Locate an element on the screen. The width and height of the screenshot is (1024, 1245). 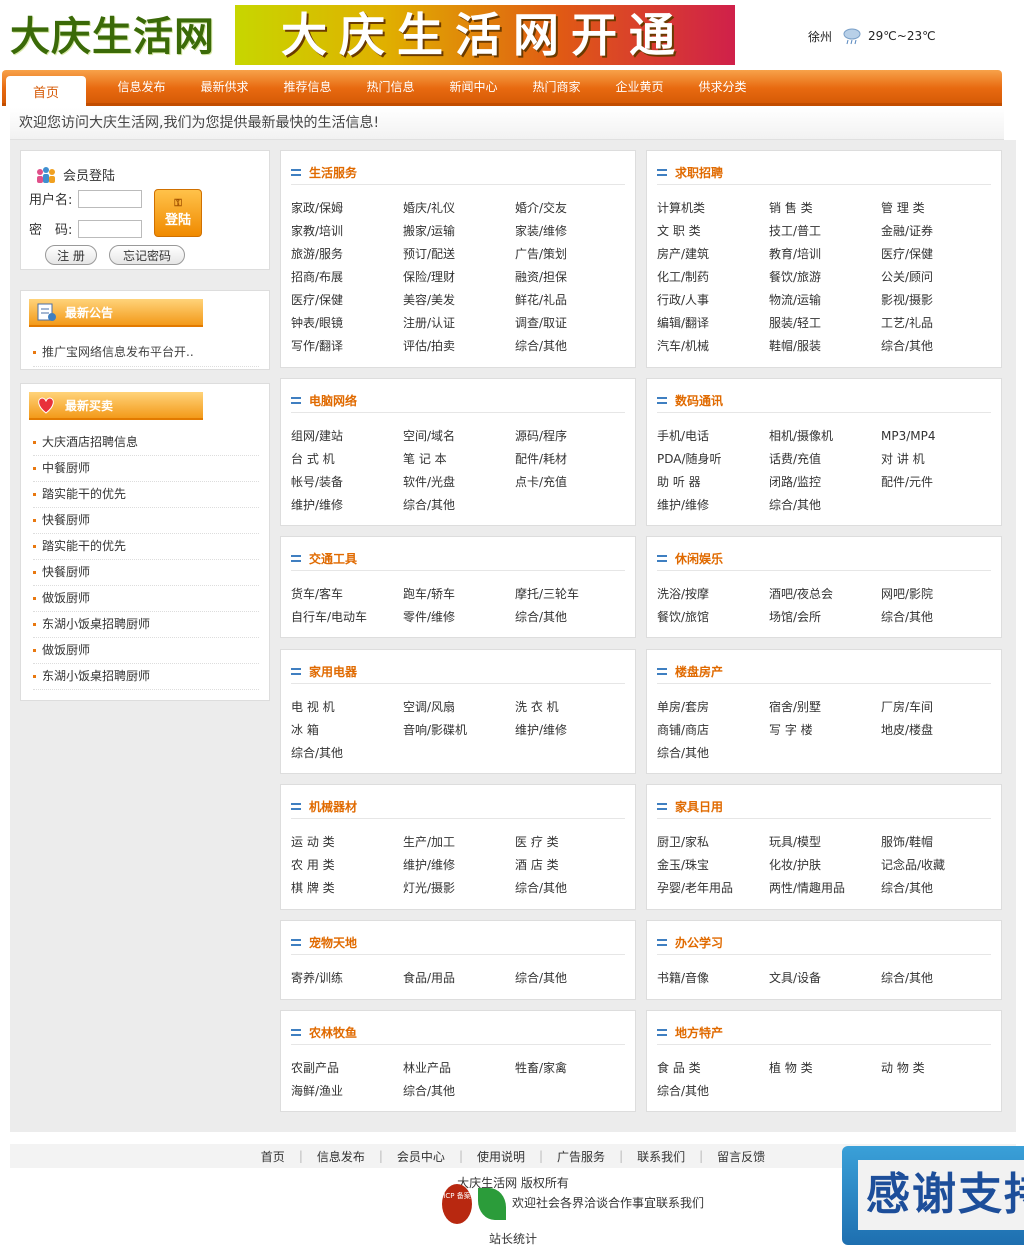
username-input is located at coordinates (110, 198).